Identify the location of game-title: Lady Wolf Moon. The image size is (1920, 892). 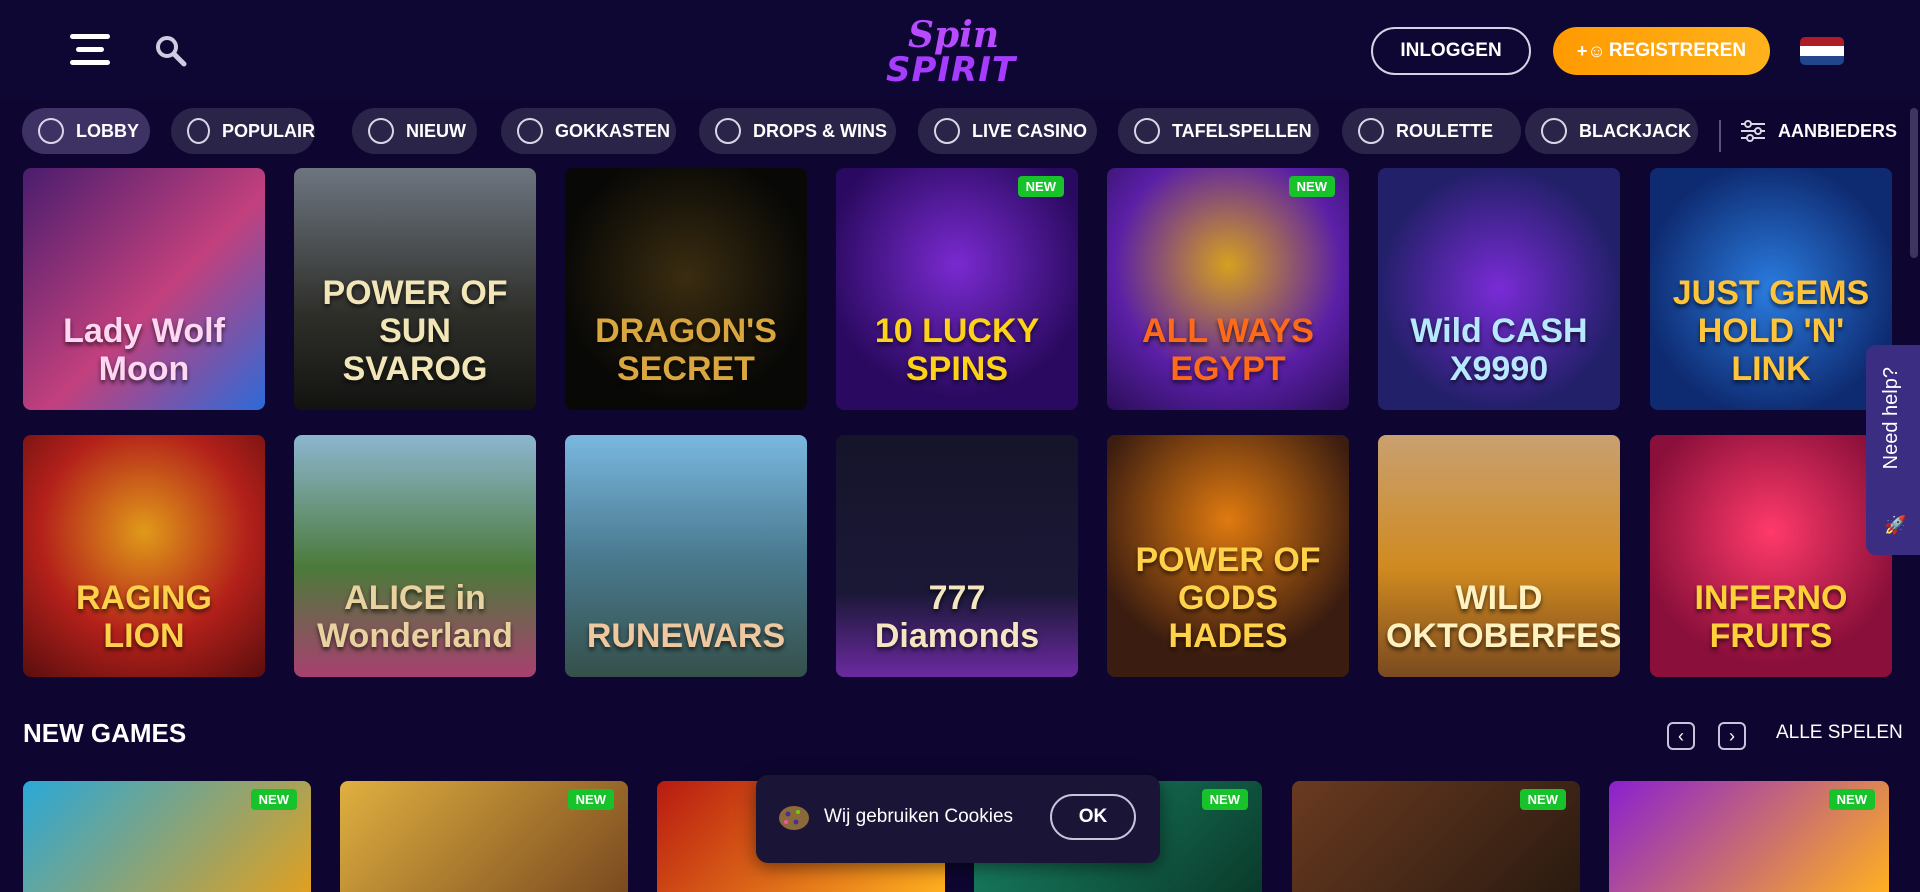
(144, 350).